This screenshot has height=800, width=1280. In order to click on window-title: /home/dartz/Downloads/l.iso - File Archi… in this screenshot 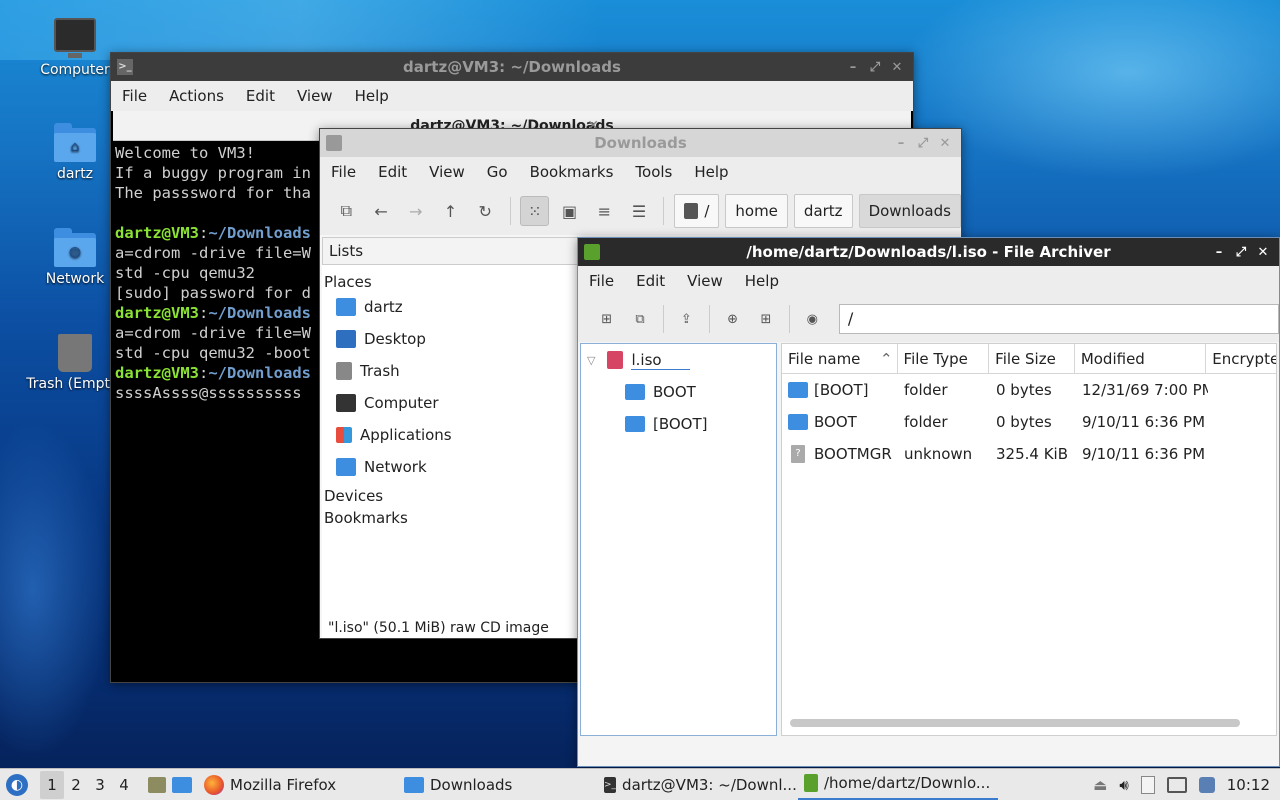, I will do `click(928, 252)`.